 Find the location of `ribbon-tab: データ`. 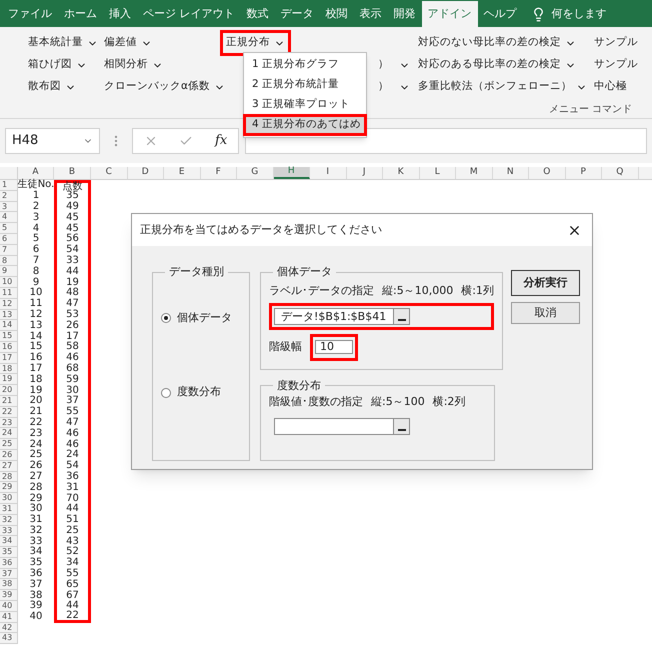

ribbon-tab: データ is located at coordinates (297, 14).